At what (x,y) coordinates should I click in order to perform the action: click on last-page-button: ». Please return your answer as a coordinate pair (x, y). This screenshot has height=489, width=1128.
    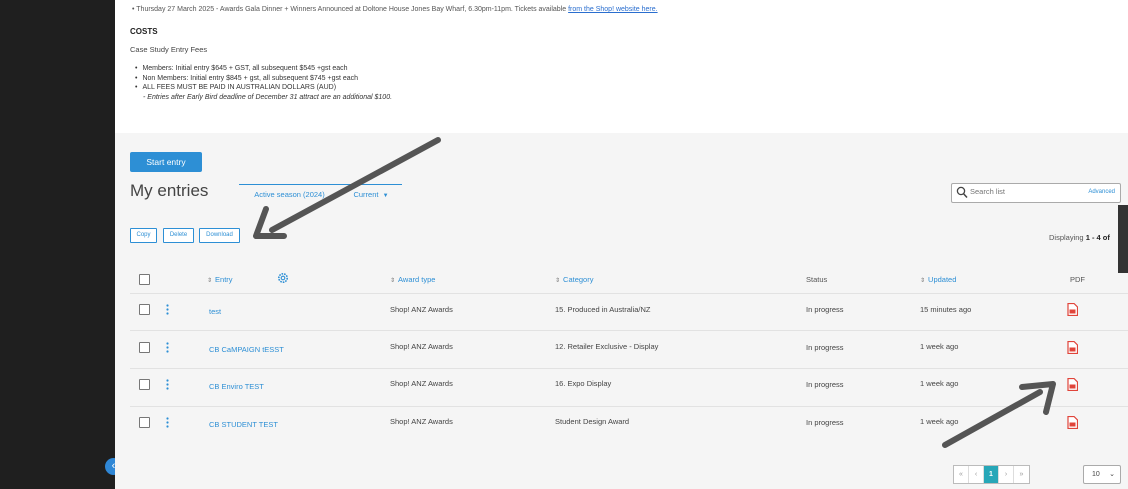
    Looking at the image, I should click on (1021, 474).